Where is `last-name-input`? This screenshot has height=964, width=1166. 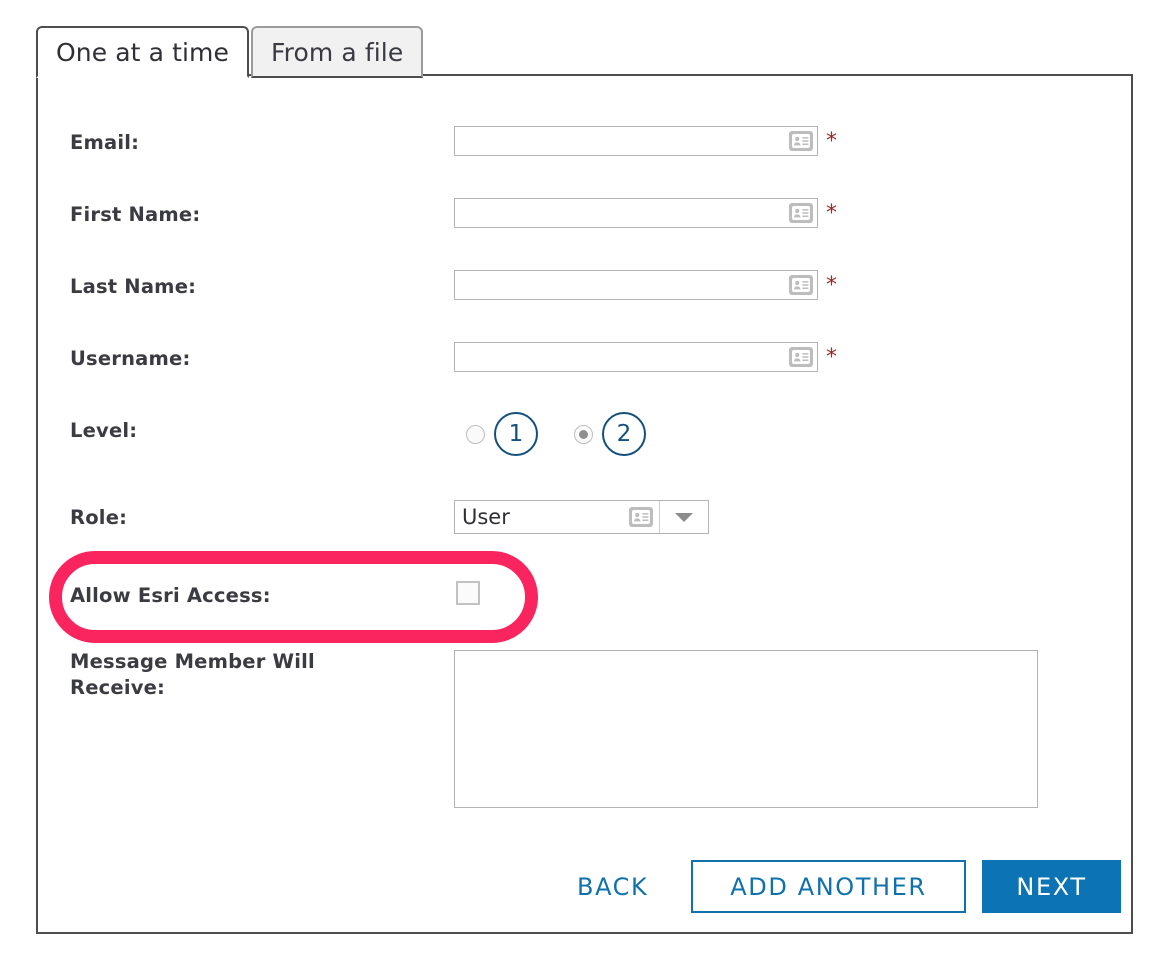
last-name-input is located at coordinates (636, 285).